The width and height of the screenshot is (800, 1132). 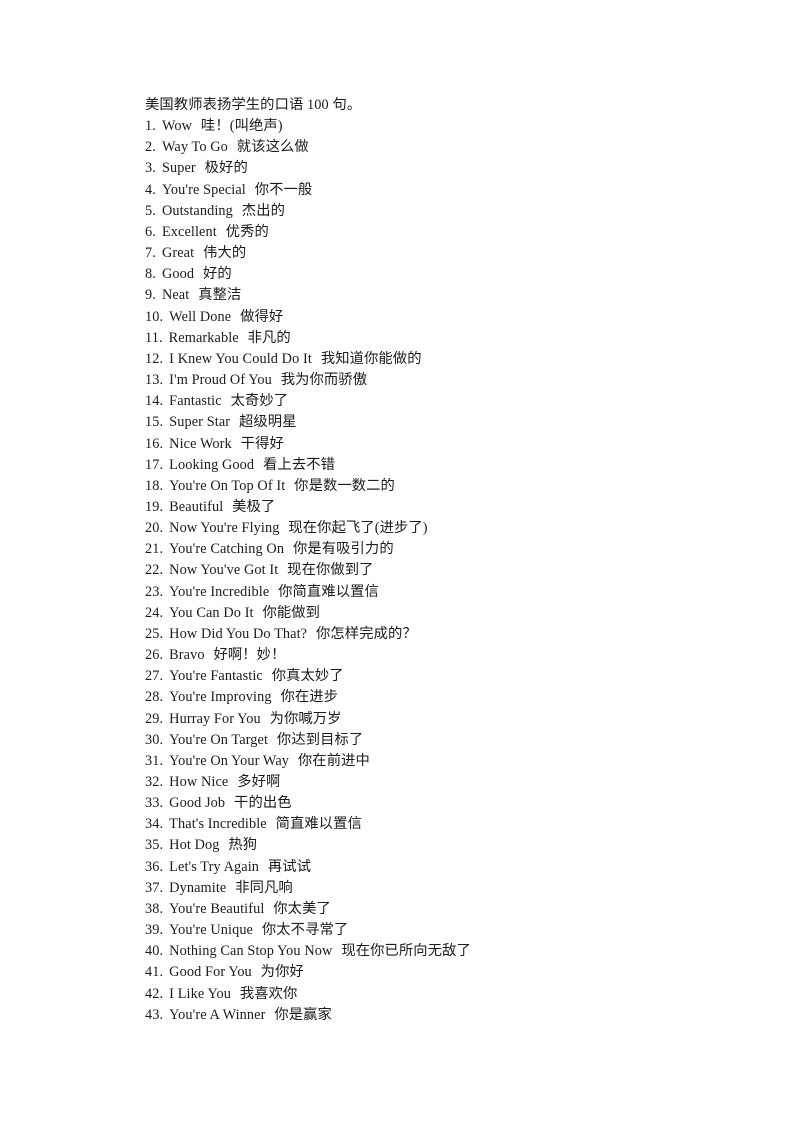 I want to click on phrase-number: 14., so click(x=154, y=401).